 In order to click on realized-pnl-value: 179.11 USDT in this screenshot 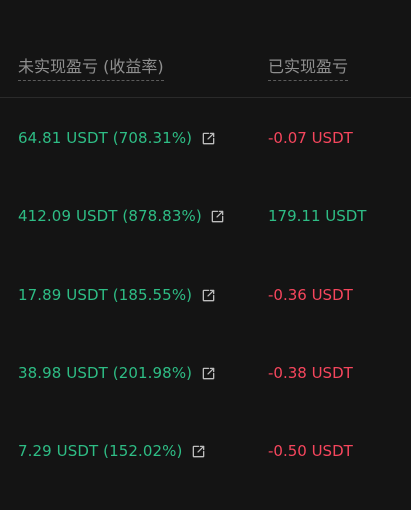, I will do `click(317, 216)`.